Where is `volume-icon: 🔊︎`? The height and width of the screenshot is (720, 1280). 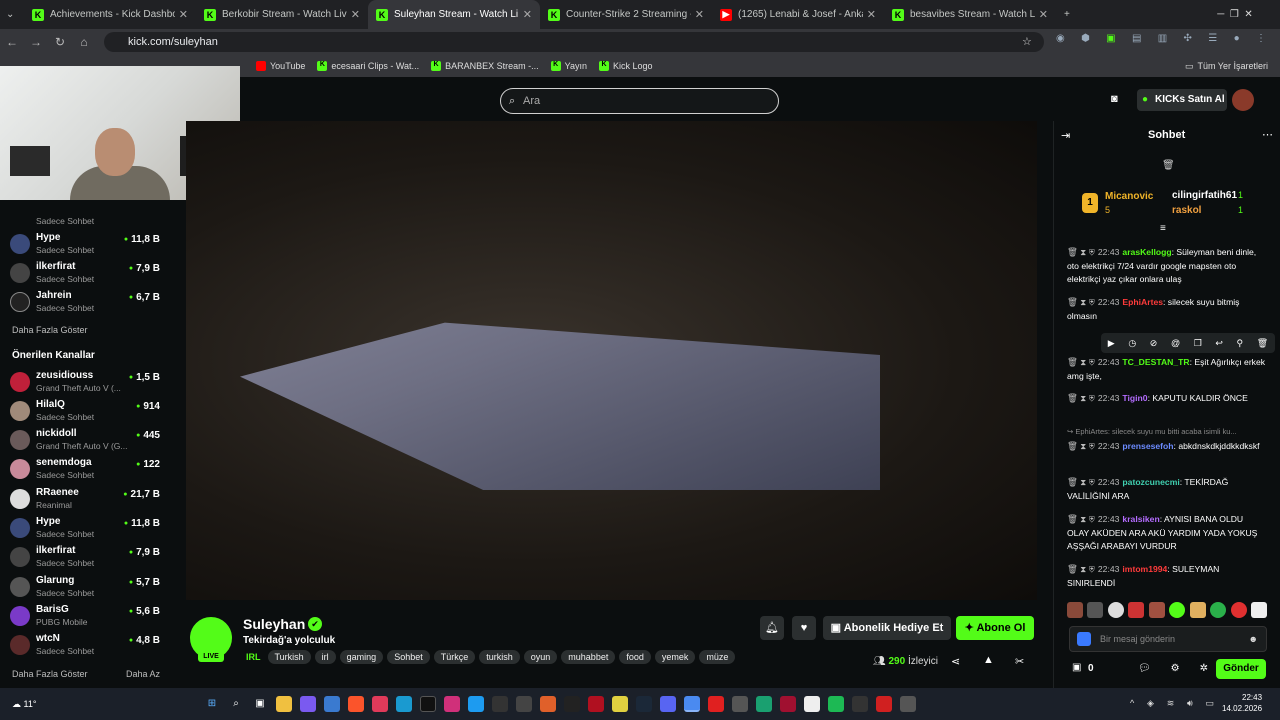
volume-icon: 🔊︎ is located at coordinates (1190, 703).